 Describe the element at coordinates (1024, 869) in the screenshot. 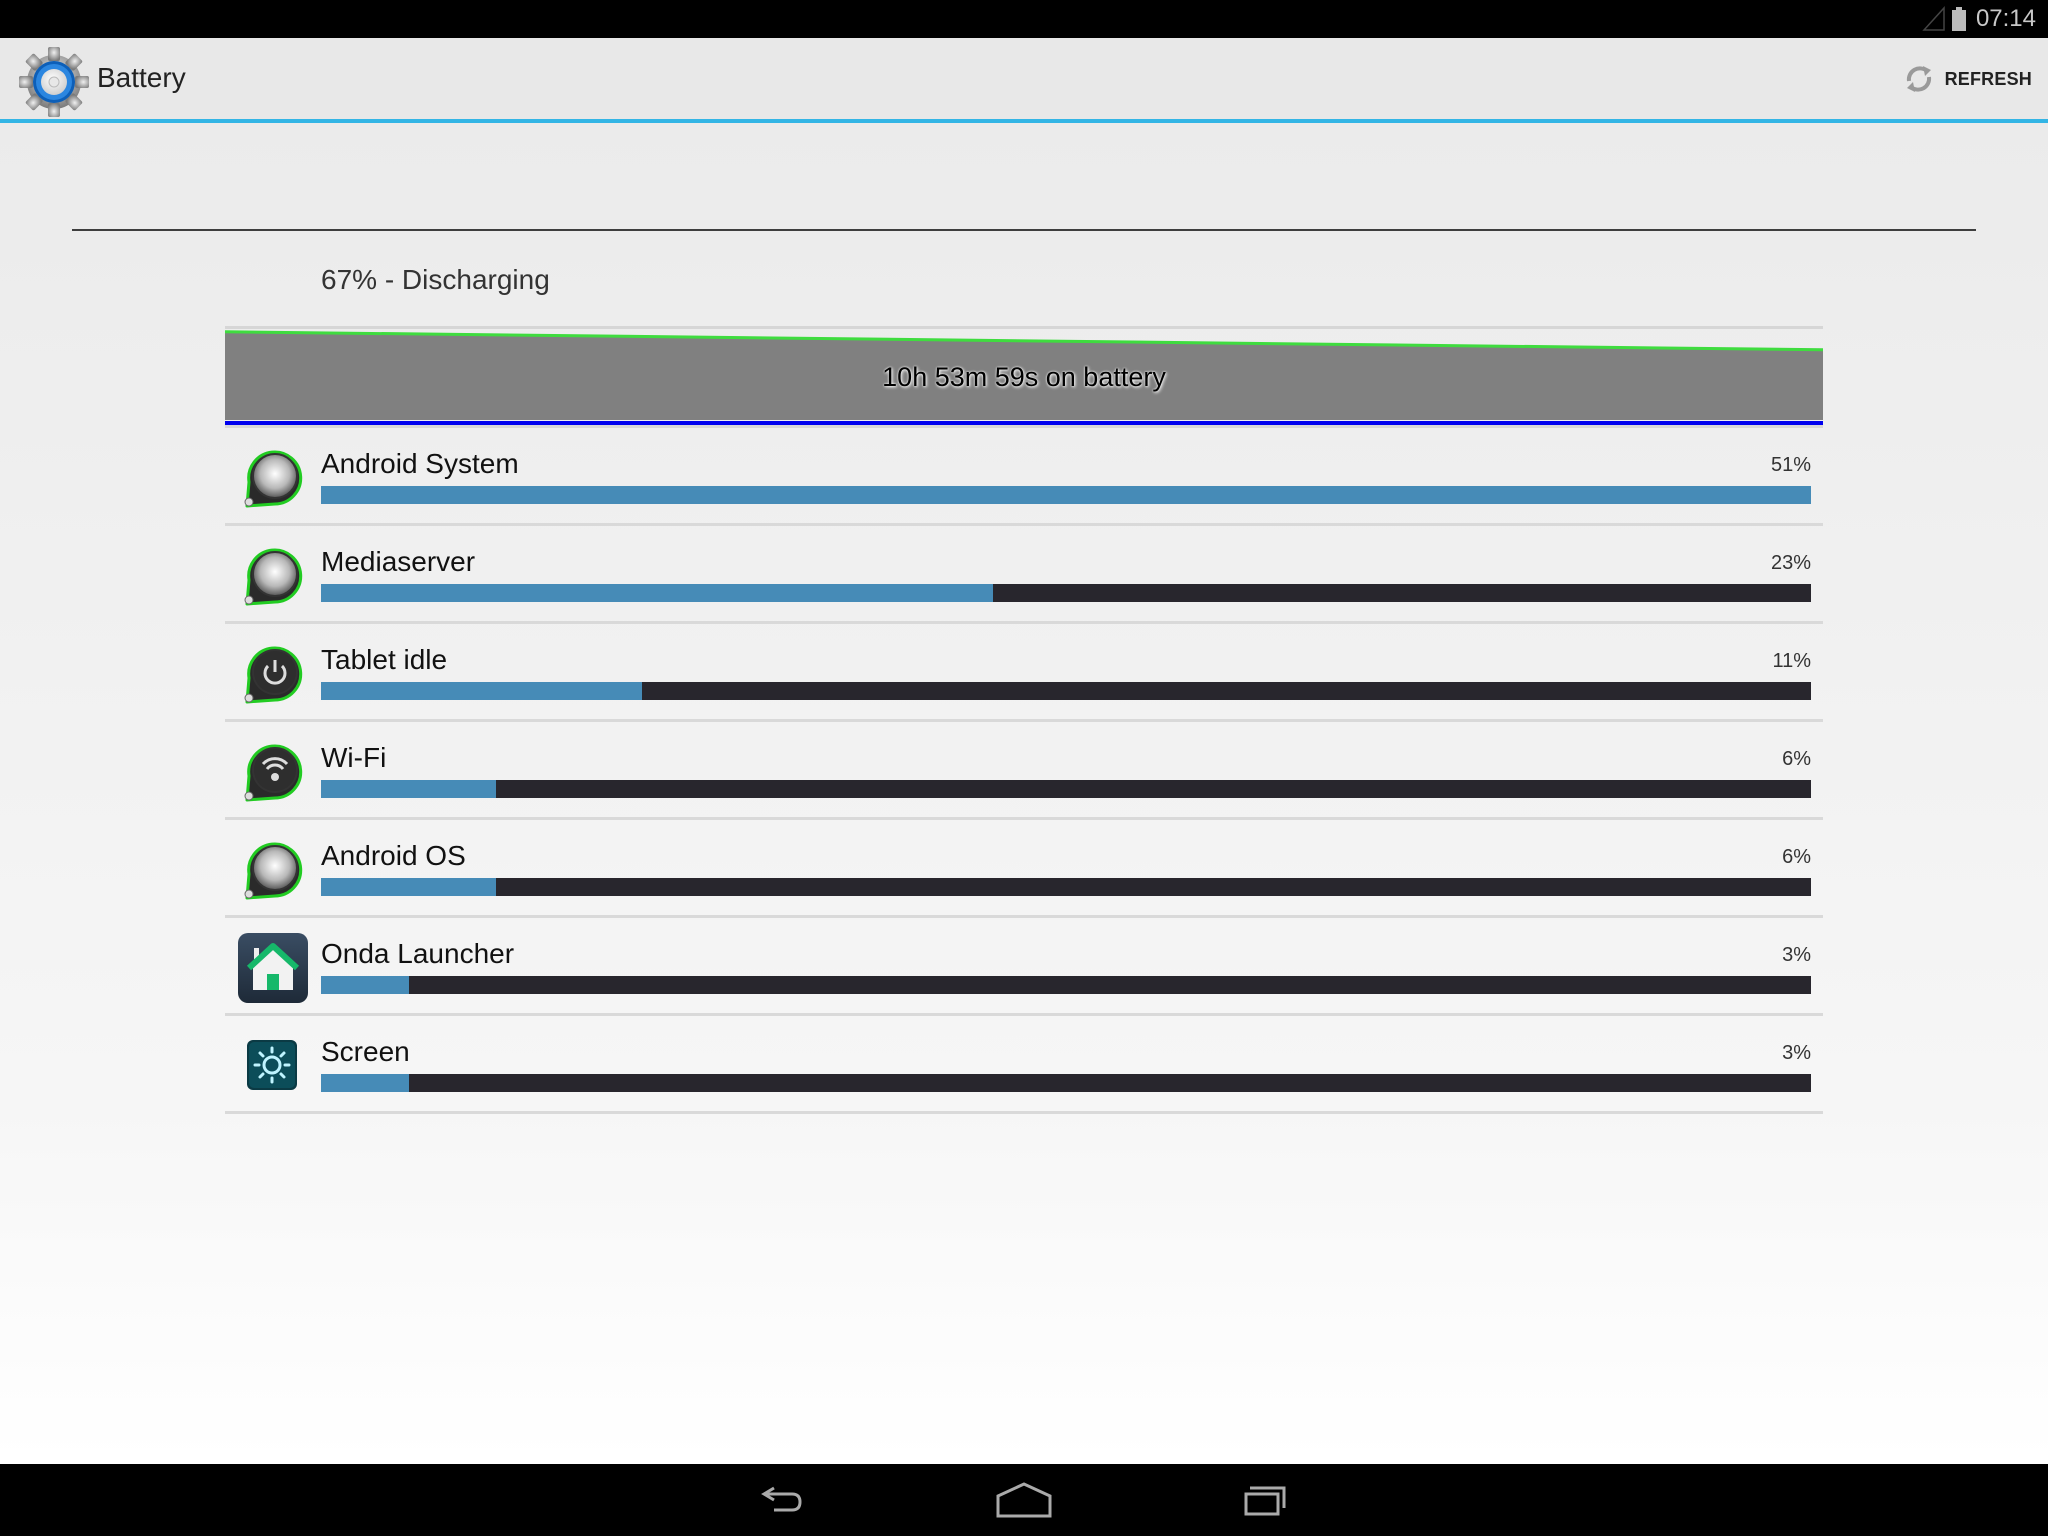

I see `usage-row-android-os: Android OS 6%` at that location.